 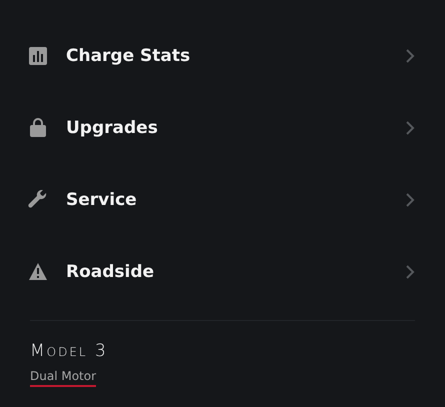 I want to click on bar-chart-icon, so click(x=38, y=56).